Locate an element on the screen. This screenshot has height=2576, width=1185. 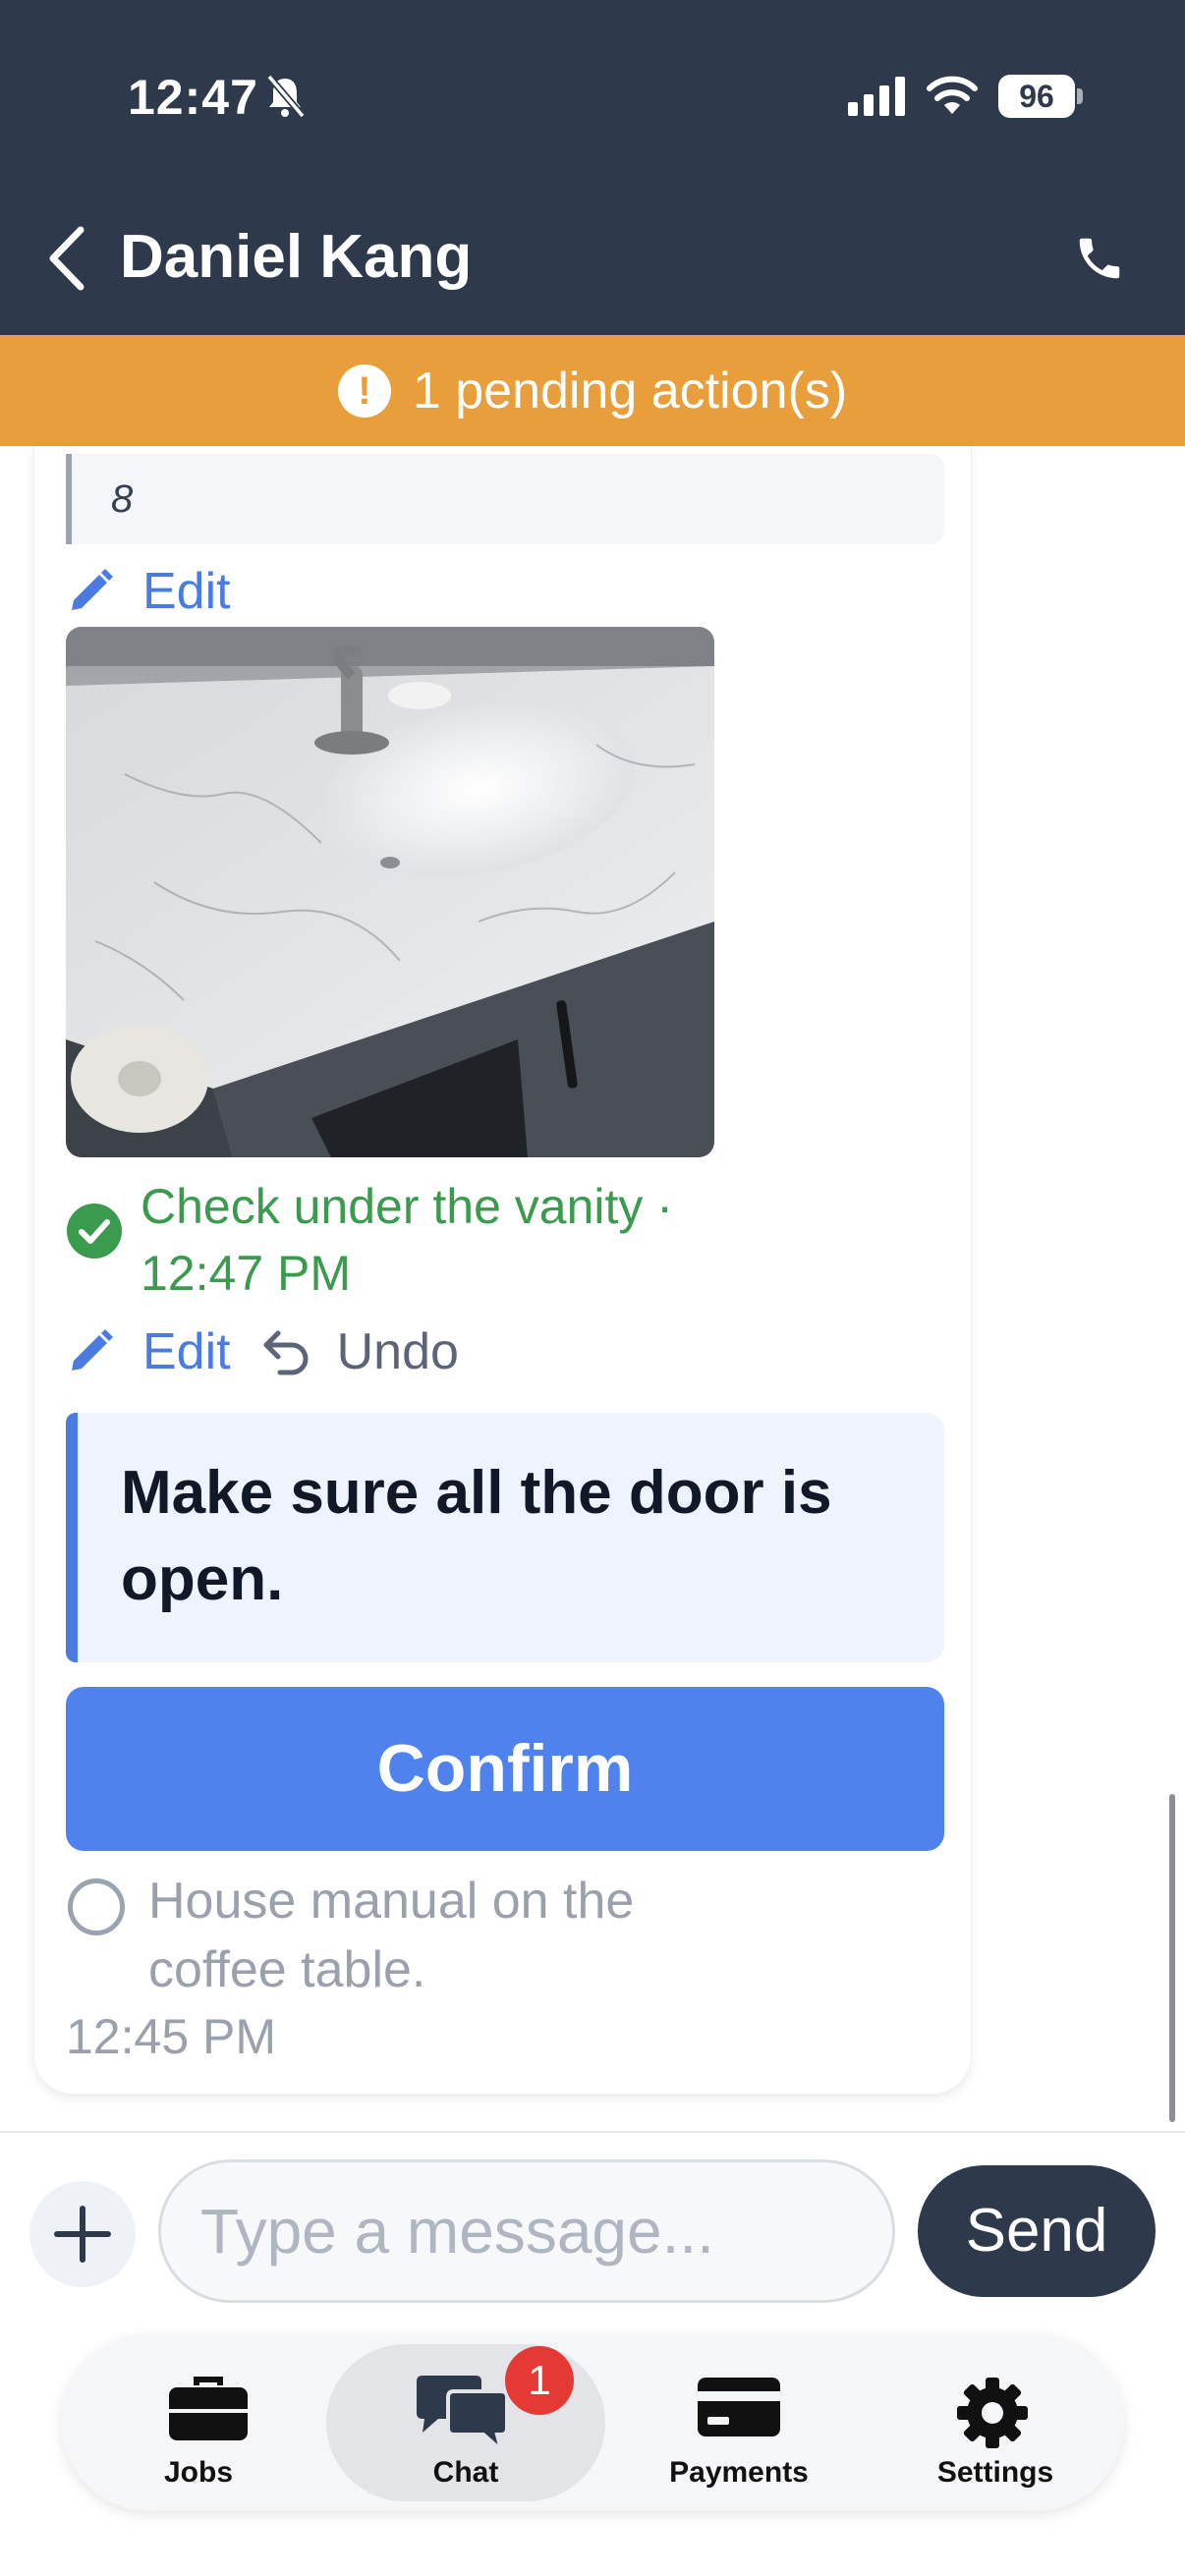
phone-icon is located at coordinates (1100, 258).